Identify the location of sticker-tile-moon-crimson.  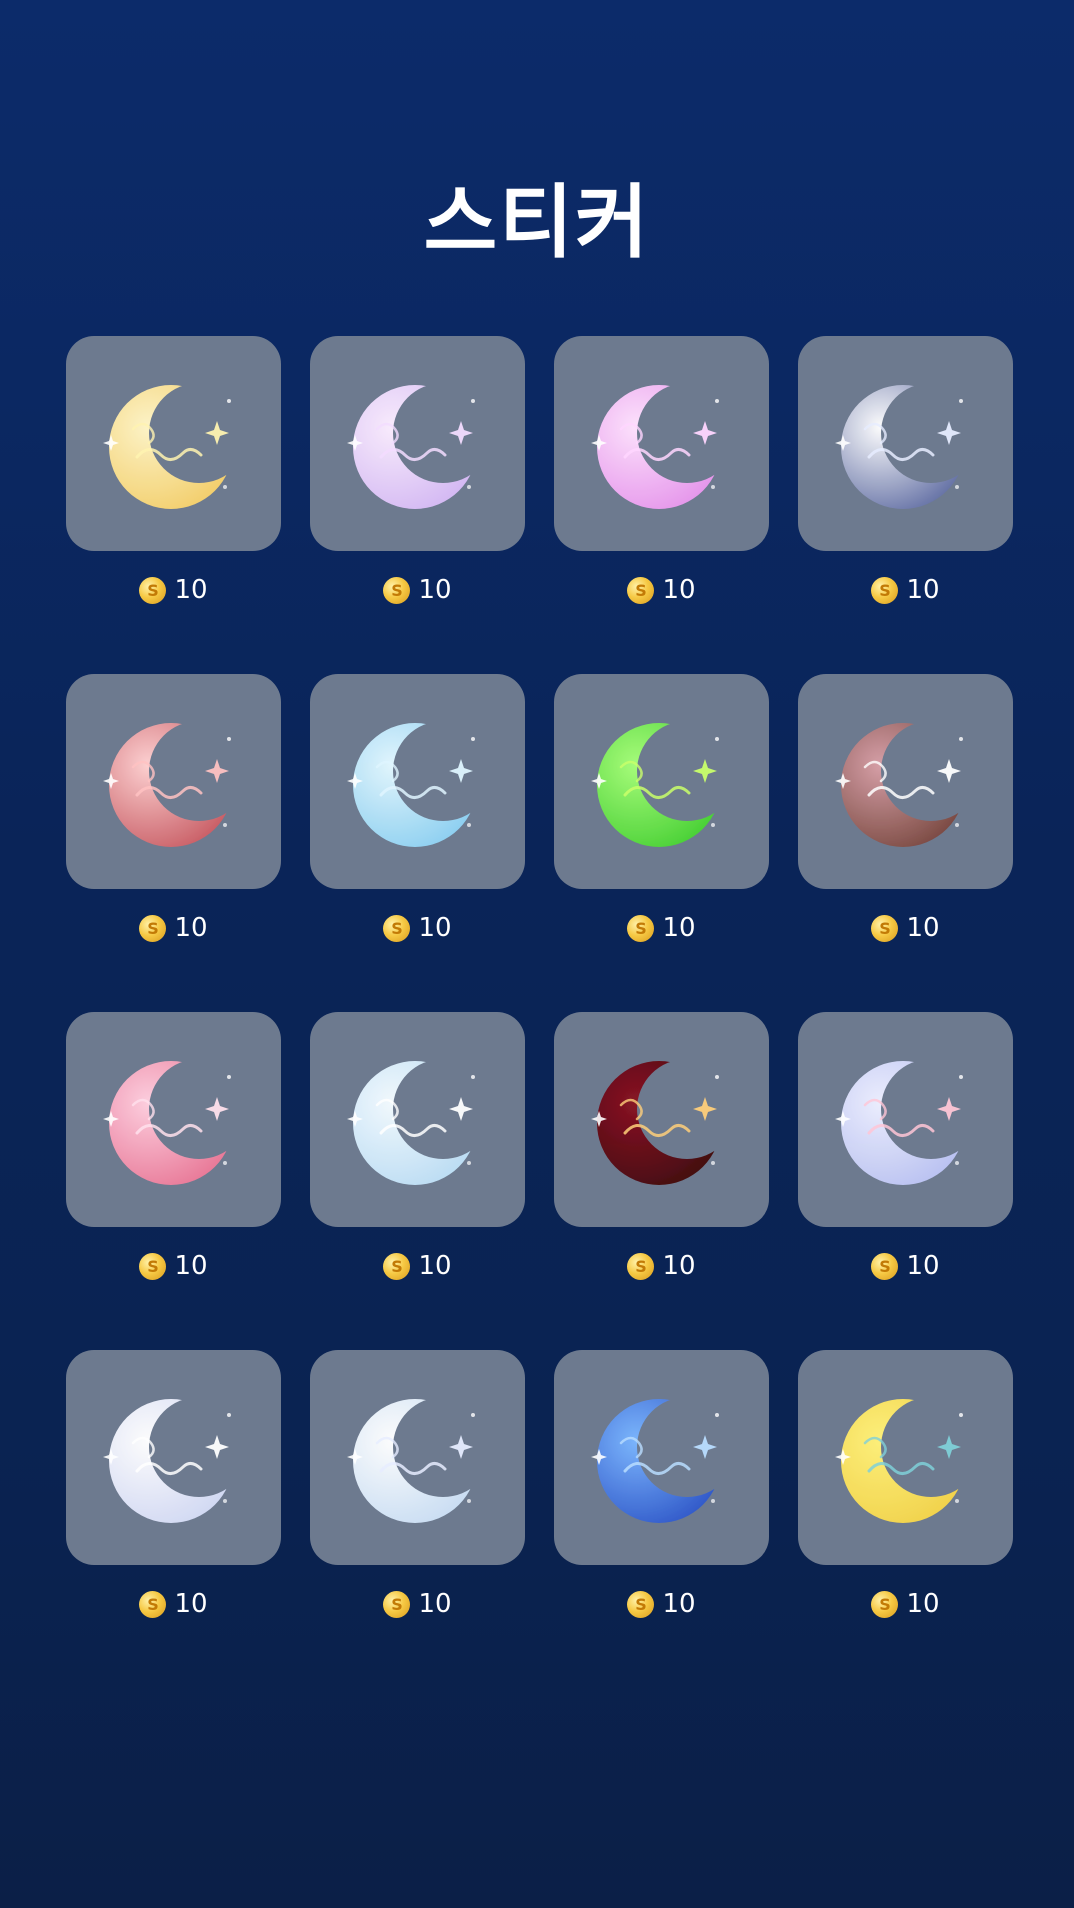
(173, 781).